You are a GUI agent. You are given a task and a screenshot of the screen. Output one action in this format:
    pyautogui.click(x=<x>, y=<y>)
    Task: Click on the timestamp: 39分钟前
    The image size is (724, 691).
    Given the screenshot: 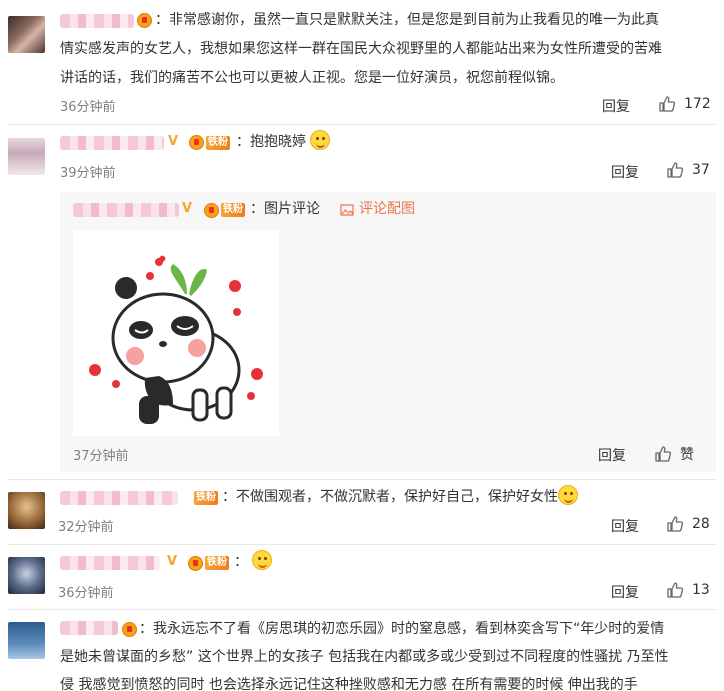 What is the action you would take?
    pyautogui.click(x=88, y=173)
    